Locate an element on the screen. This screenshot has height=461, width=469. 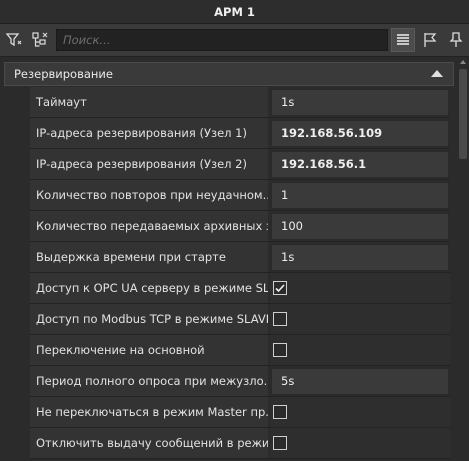
property-label: Выдержка времени при старте is located at coordinates (149, 257).